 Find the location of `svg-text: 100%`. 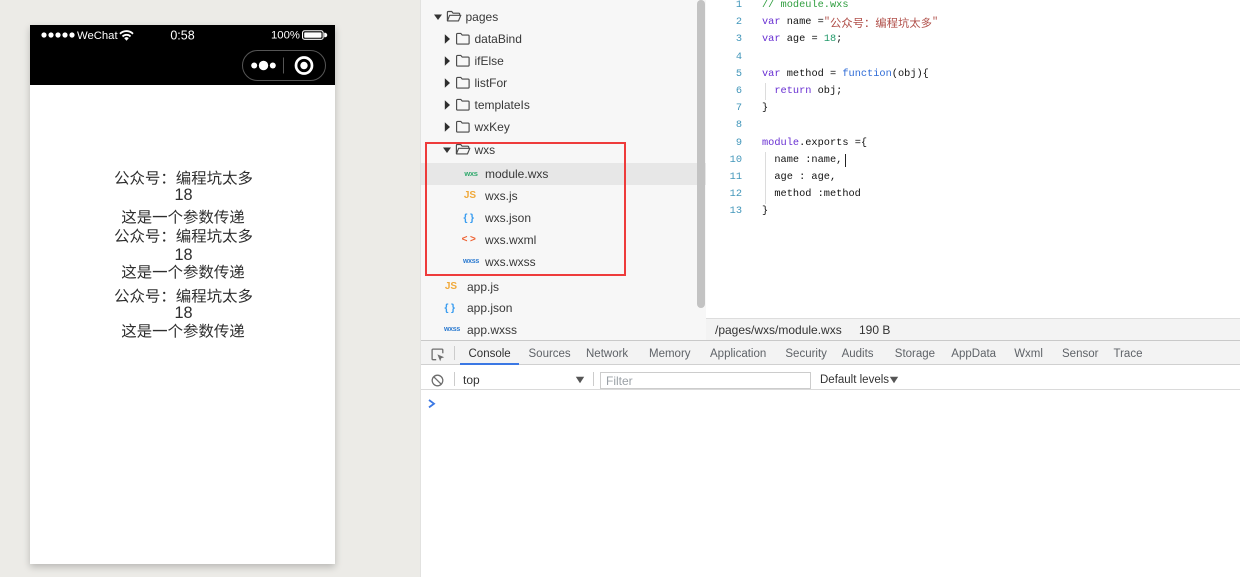

svg-text: 100% is located at coordinates (285, 36).